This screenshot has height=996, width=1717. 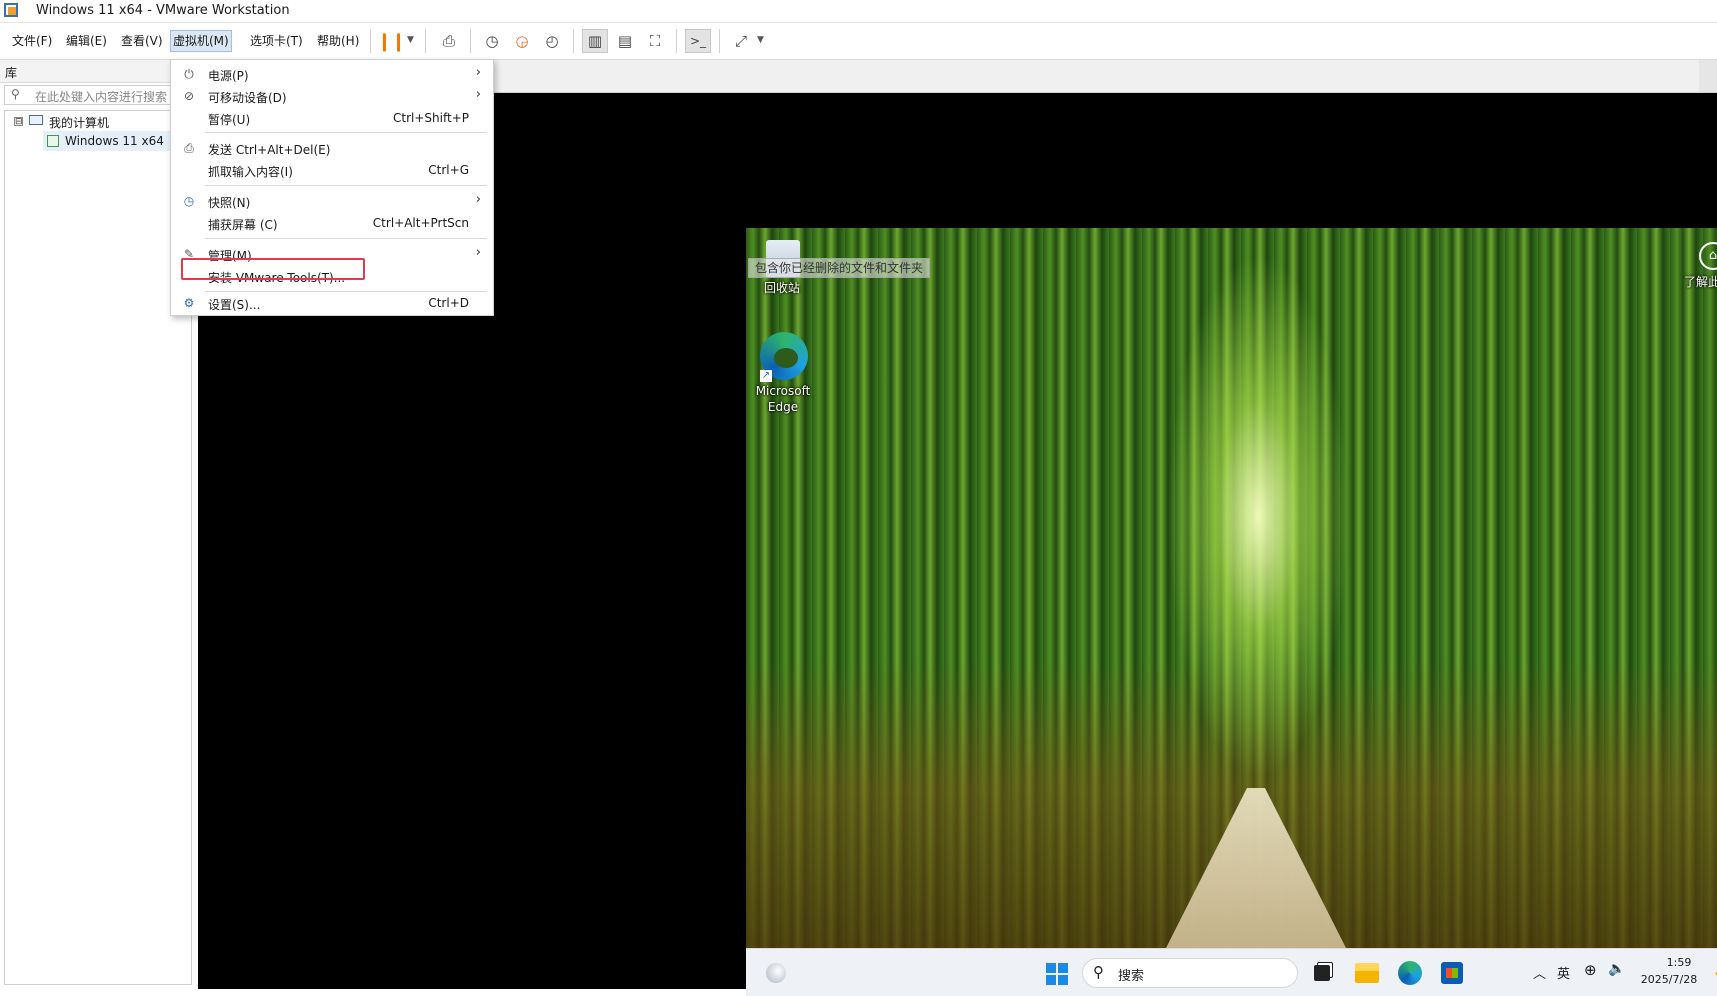 I want to click on library-view-icon: ▥, so click(x=595, y=41).